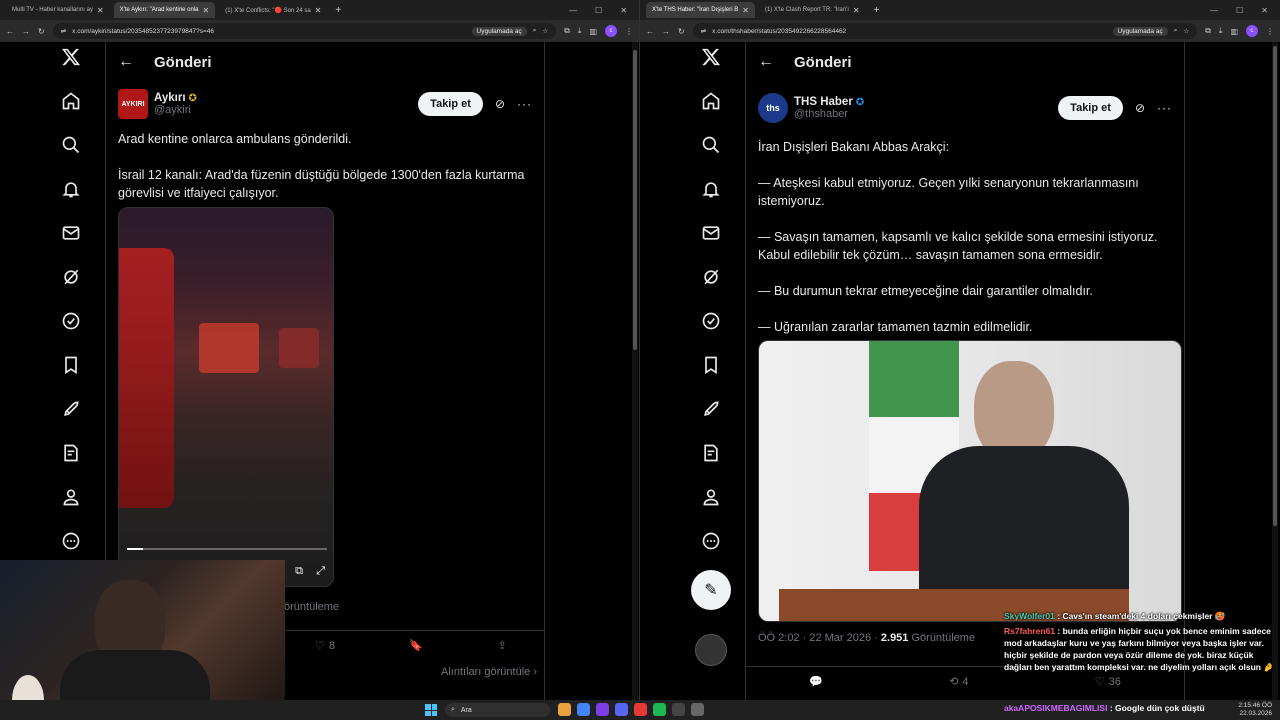 This screenshot has width=1280, height=720. I want to click on handle: @aykiri, so click(175, 110).